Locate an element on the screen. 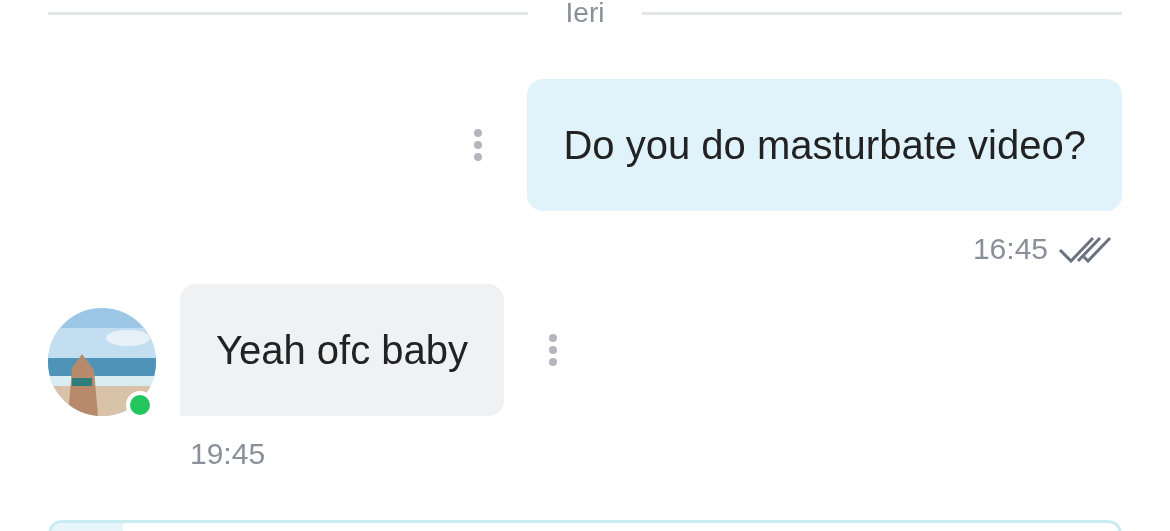 Image resolution: width=1170 pixels, height=531 pixels. message-bubble: Do you do masturbate video? is located at coordinates (824, 145).